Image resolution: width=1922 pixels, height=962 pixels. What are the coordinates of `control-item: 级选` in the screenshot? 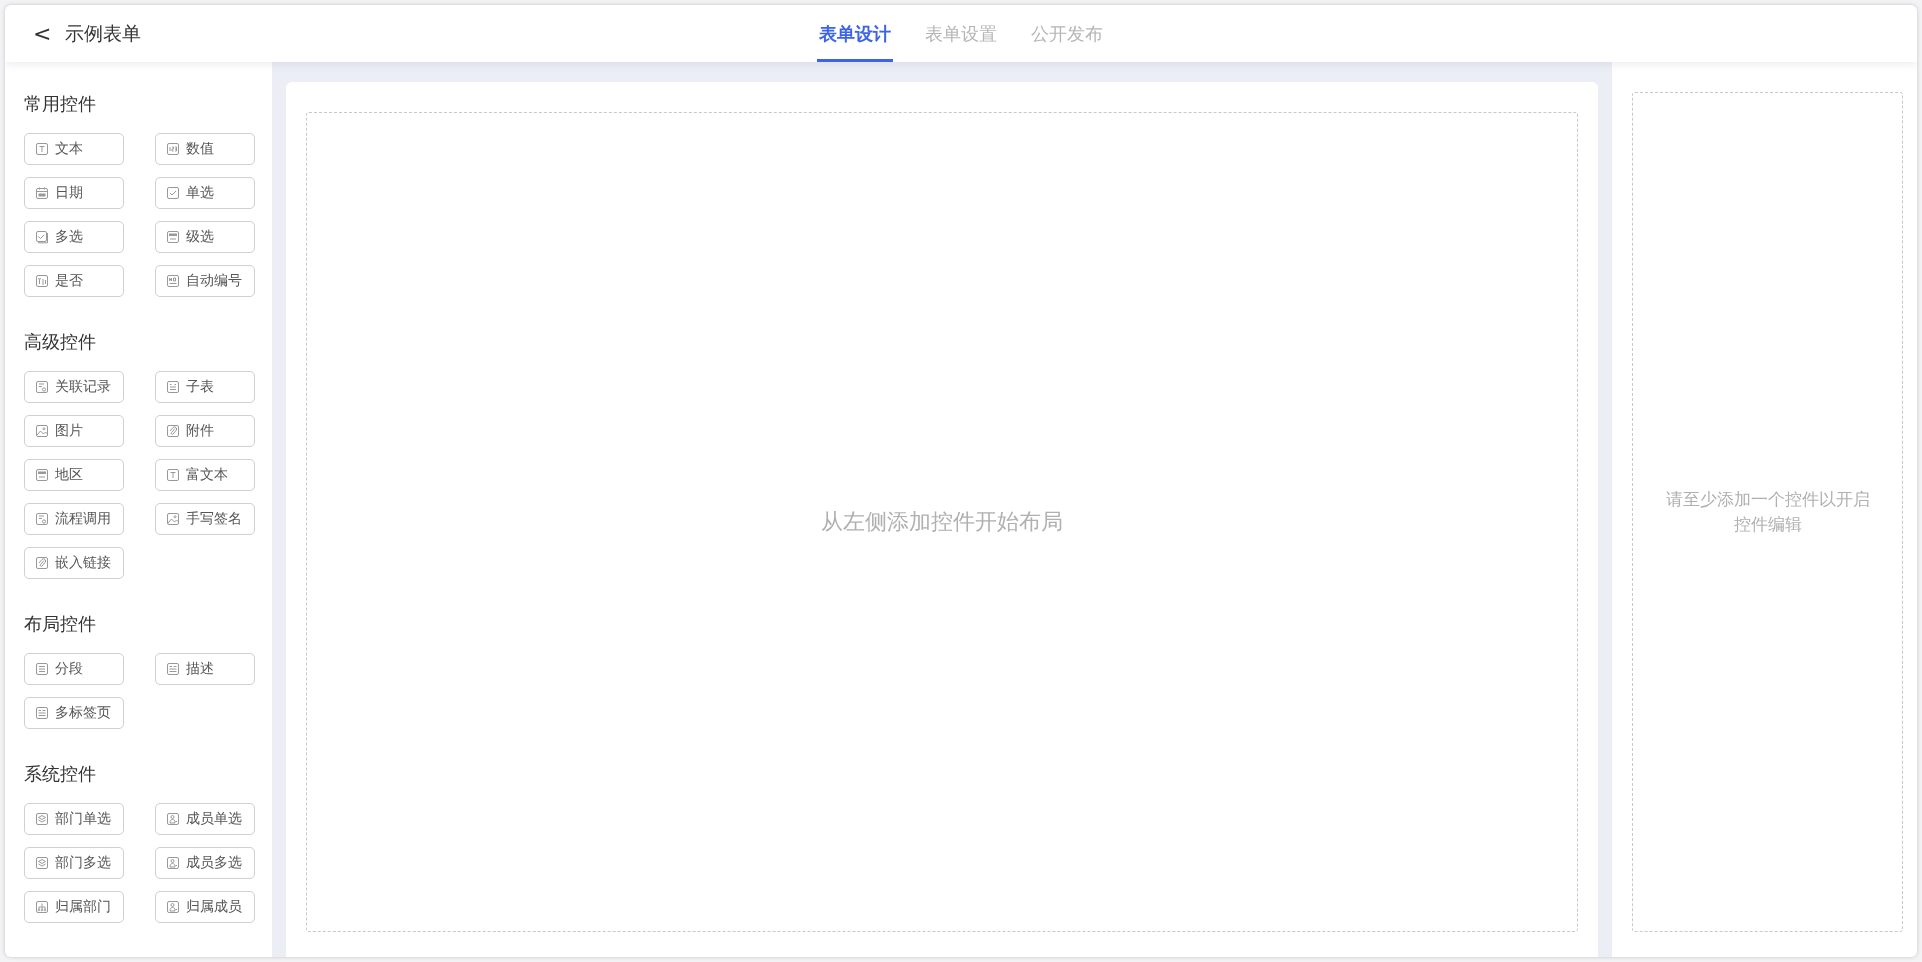 It's located at (205, 237).